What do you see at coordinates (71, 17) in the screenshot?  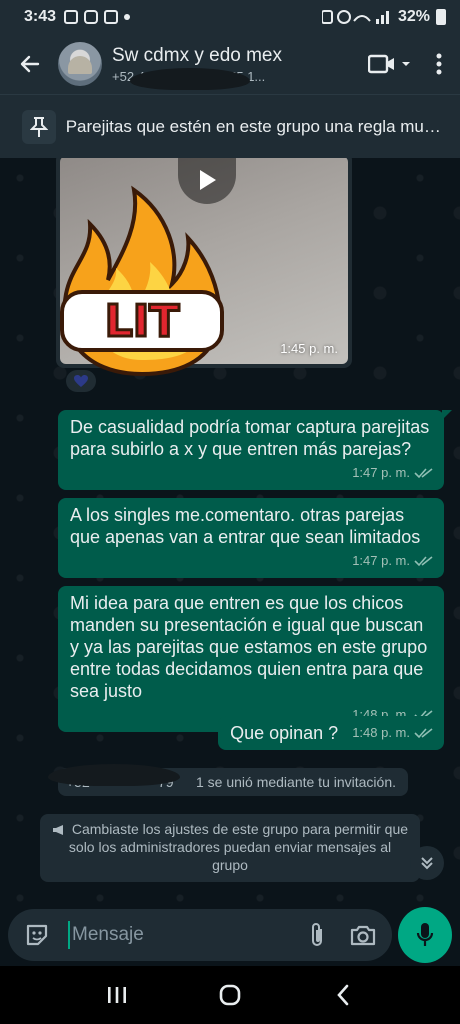 I see `instagram-icon` at bounding box center [71, 17].